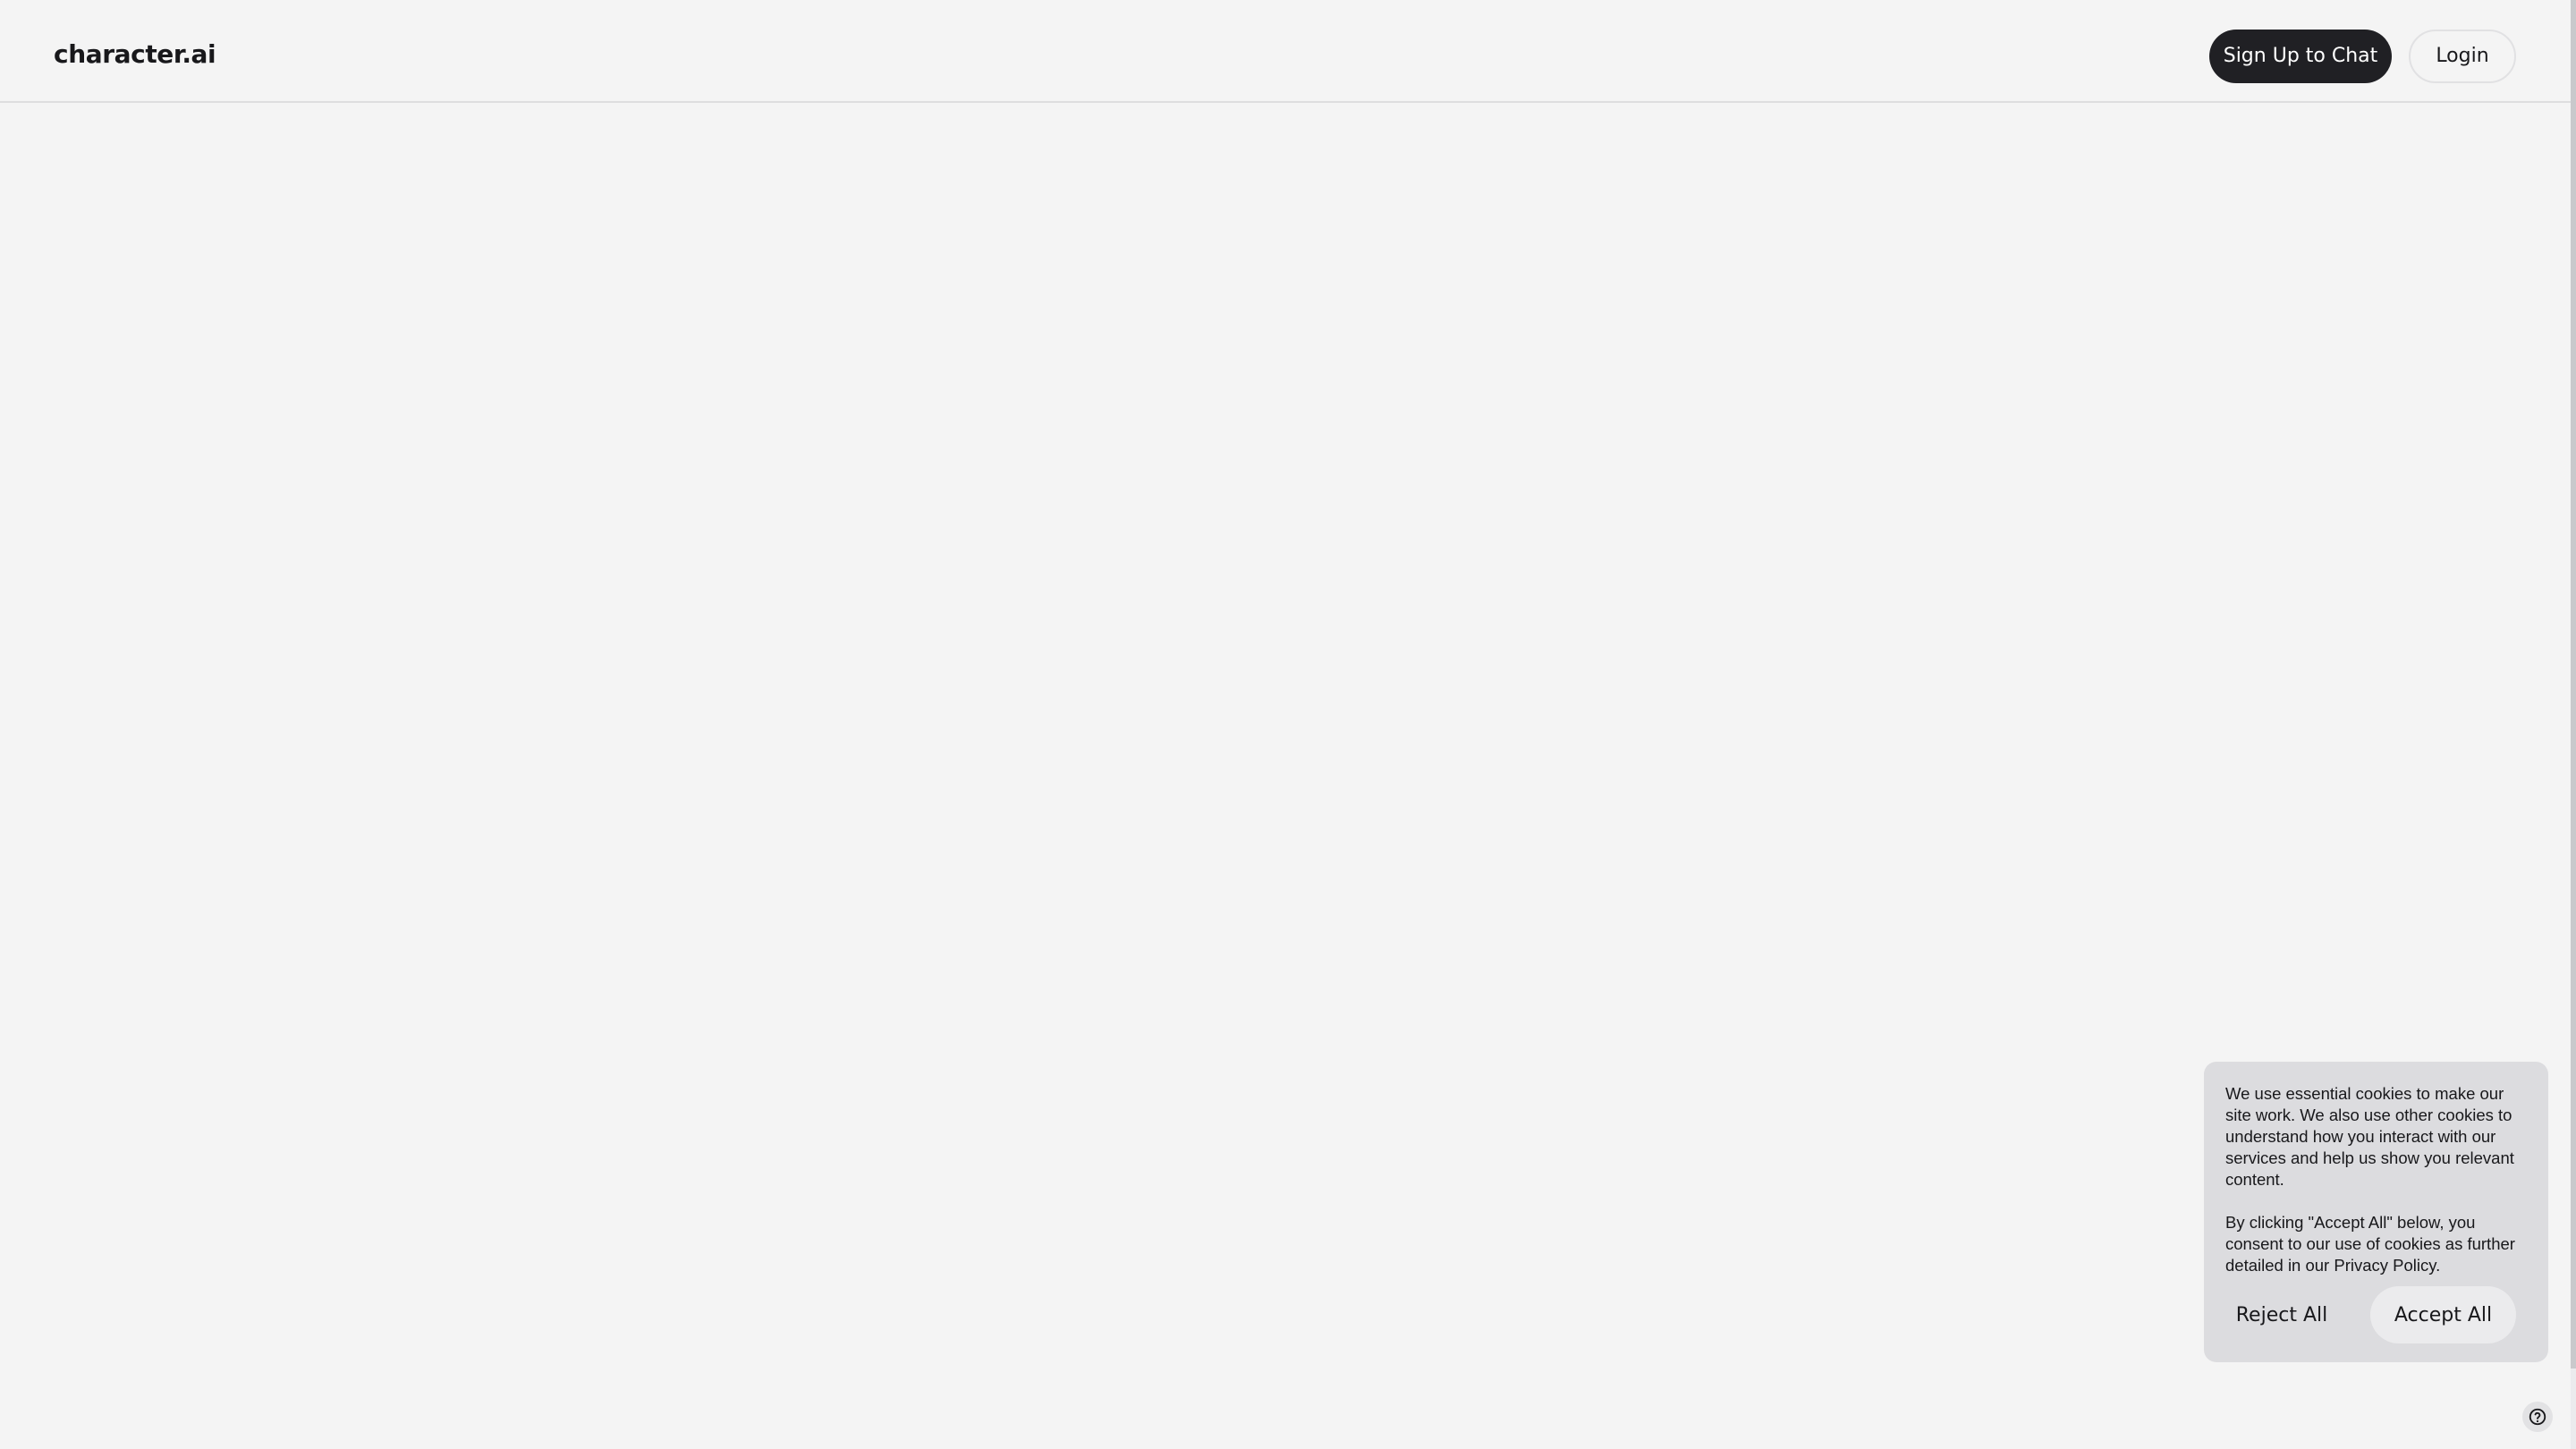  What do you see at coordinates (2462, 56) in the screenshot?
I see `login-button: Login` at bounding box center [2462, 56].